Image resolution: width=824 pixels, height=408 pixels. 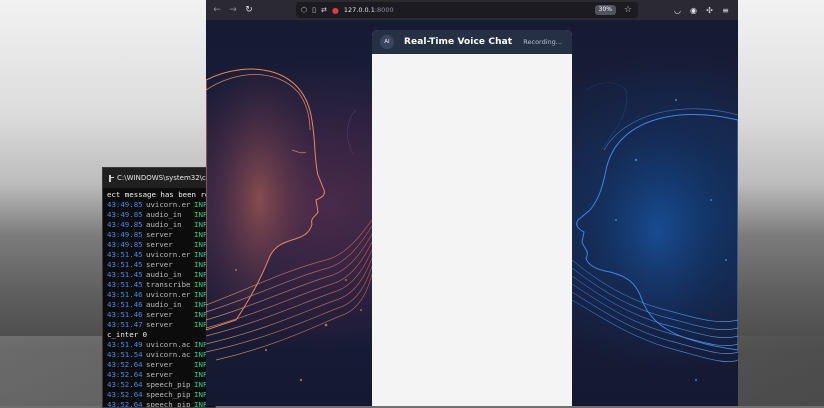 I want to click on cmd-line: ect message has been re, so click(x=161, y=195).